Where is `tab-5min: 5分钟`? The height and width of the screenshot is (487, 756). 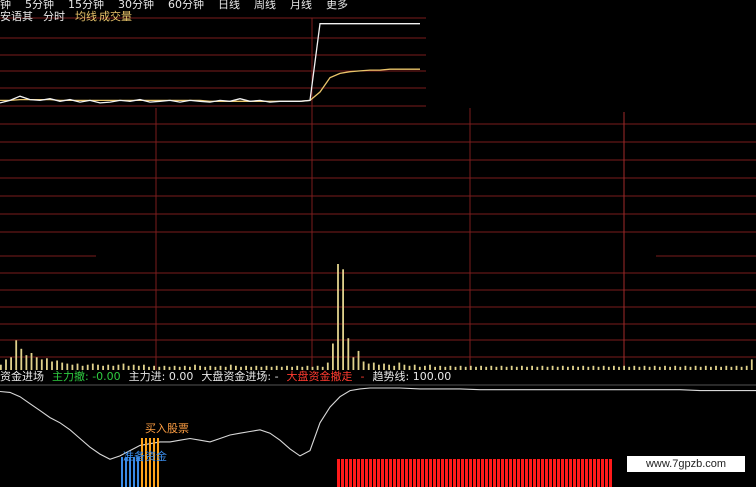 tab-5min: 5分钟 is located at coordinates (39, 5).